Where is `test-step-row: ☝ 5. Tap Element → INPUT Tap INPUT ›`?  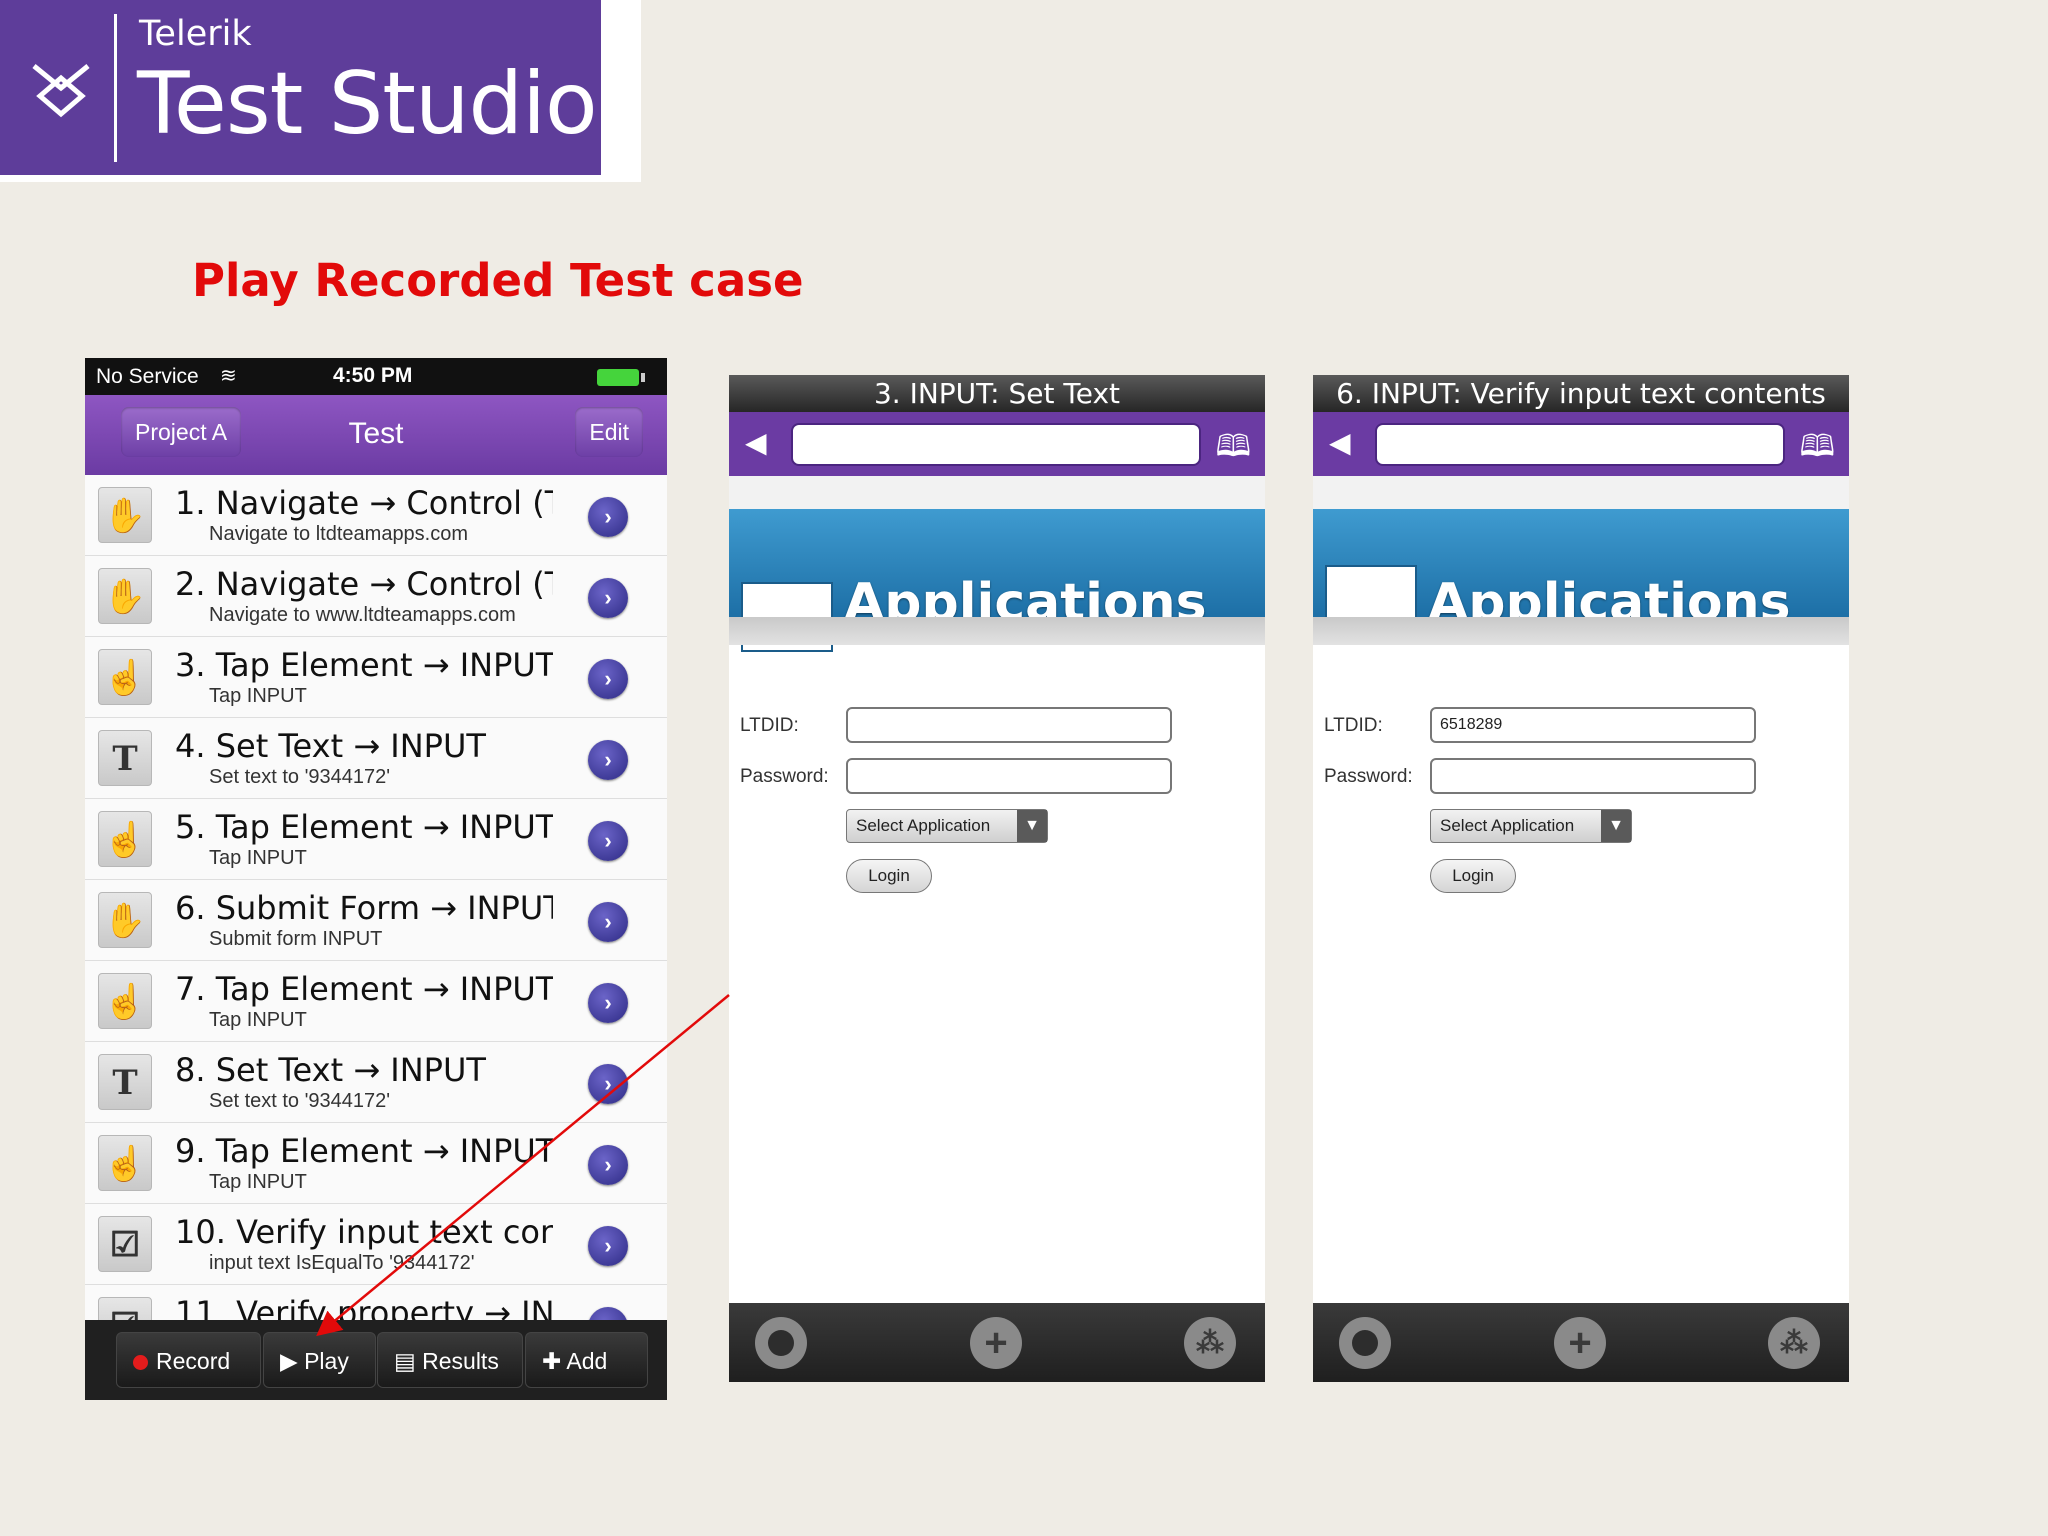
test-step-row: ☝ 5. Tap Element → INPUT Tap INPUT › is located at coordinates (376, 839).